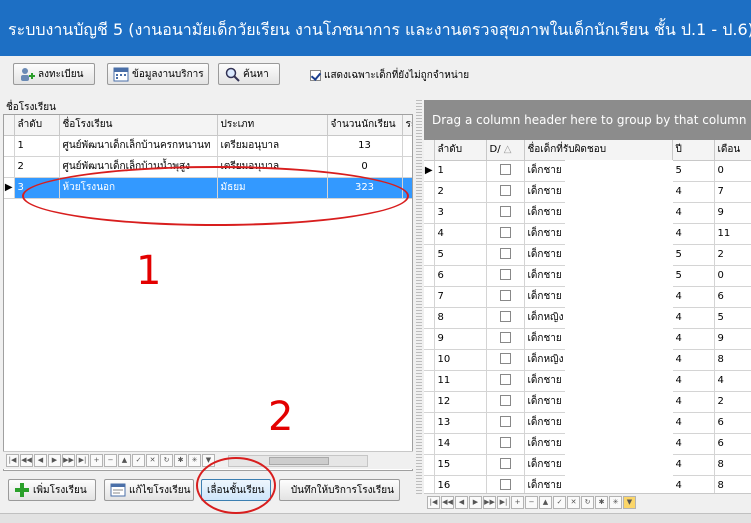 The height and width of the screenshot is (523, 751). What do you see at coordinates (158, 74) in the screenshot?
I see `service-info-button: ข้อมูลงานบริการ` at bounding box center [158, 74].